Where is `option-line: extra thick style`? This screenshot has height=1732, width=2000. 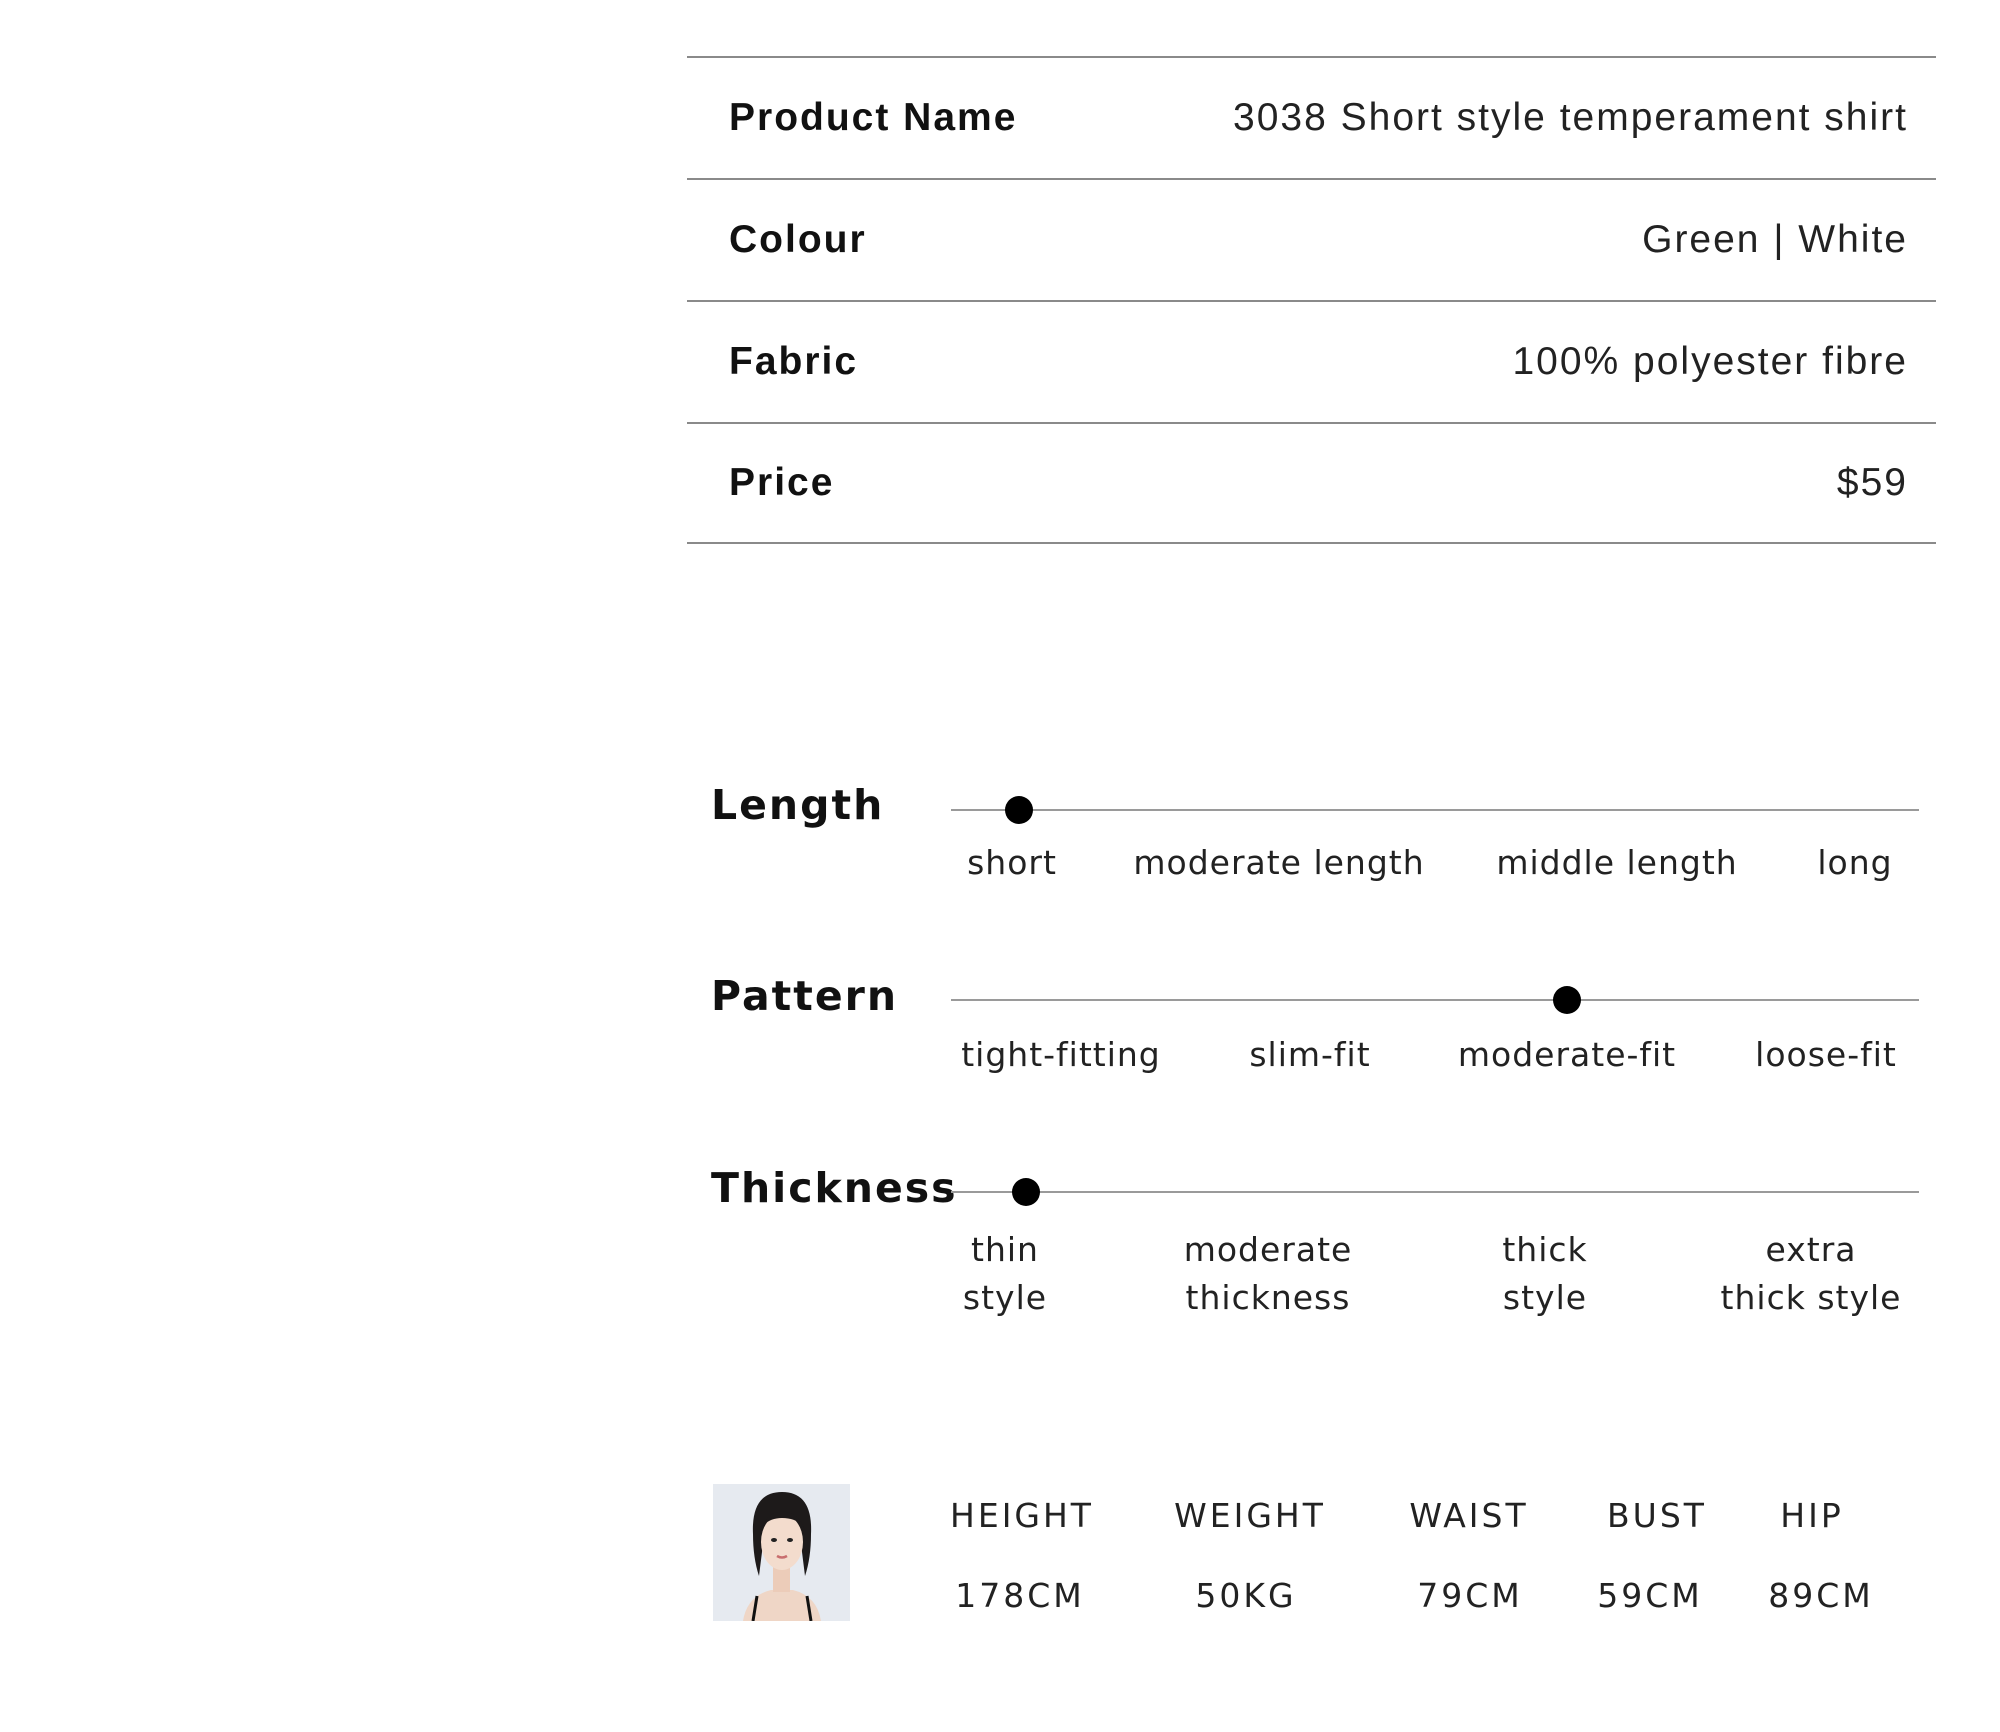 option-line: extra thick style is located at coordinates (1811, 1273).